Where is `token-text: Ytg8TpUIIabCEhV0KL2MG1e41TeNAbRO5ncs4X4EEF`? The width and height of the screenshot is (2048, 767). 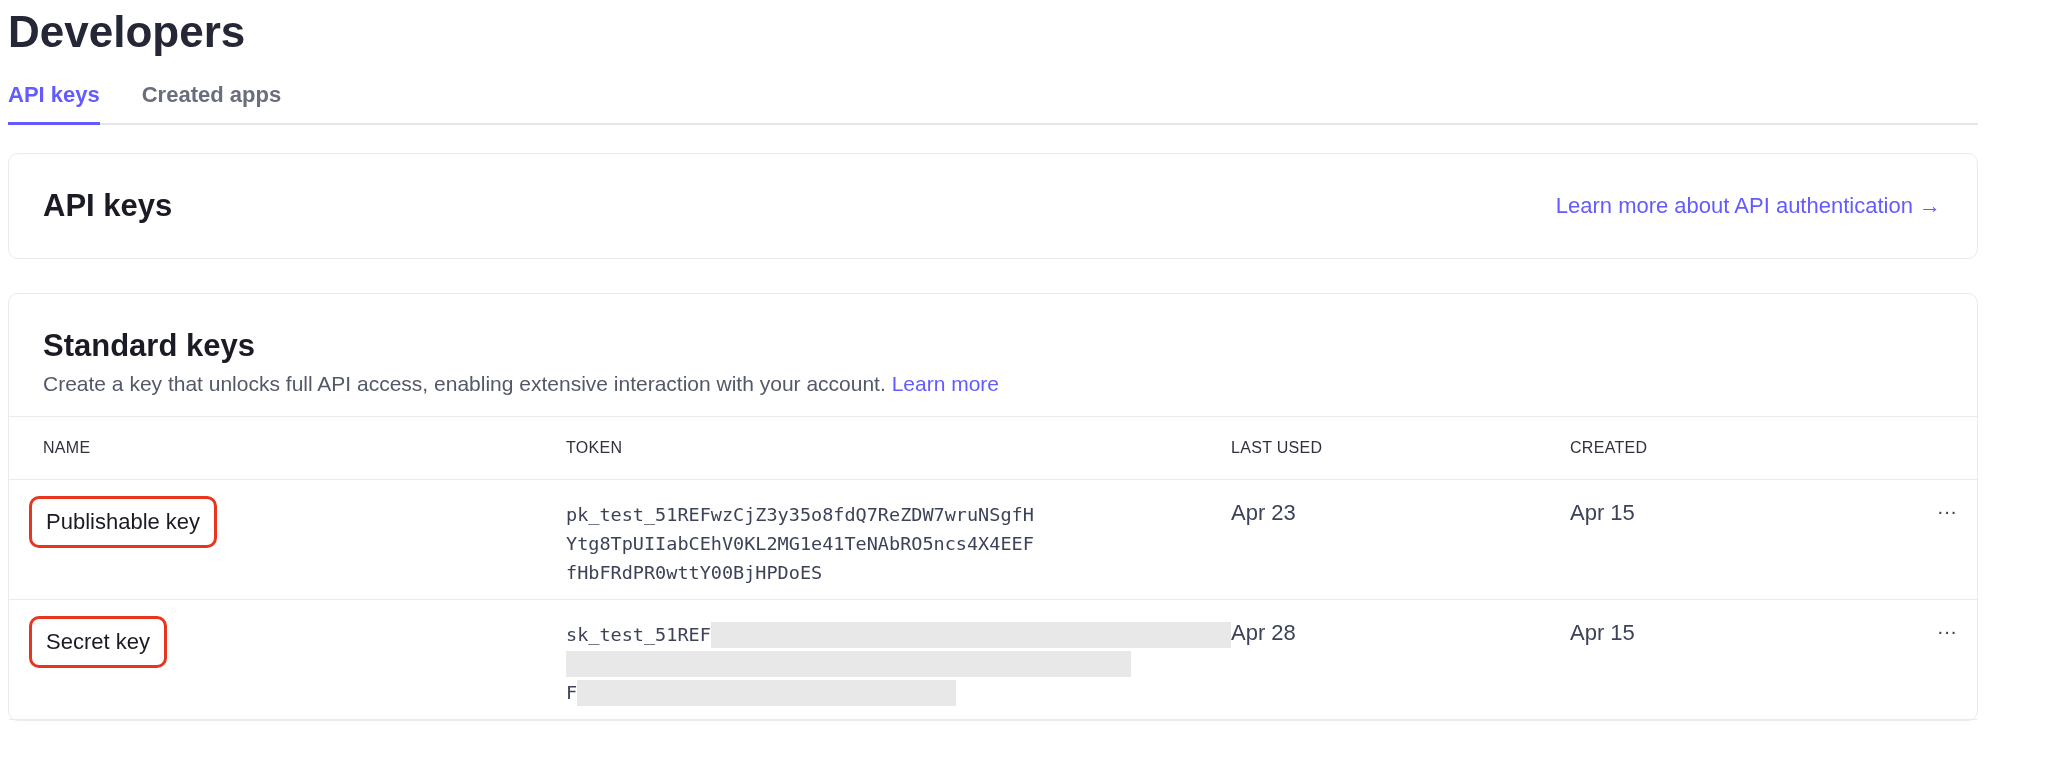
token-text: Ytg8TpUIIabCEhV0KL2MG1e41TeNAbRO5ncs4X4EEF is located at coordinates (800, 543).